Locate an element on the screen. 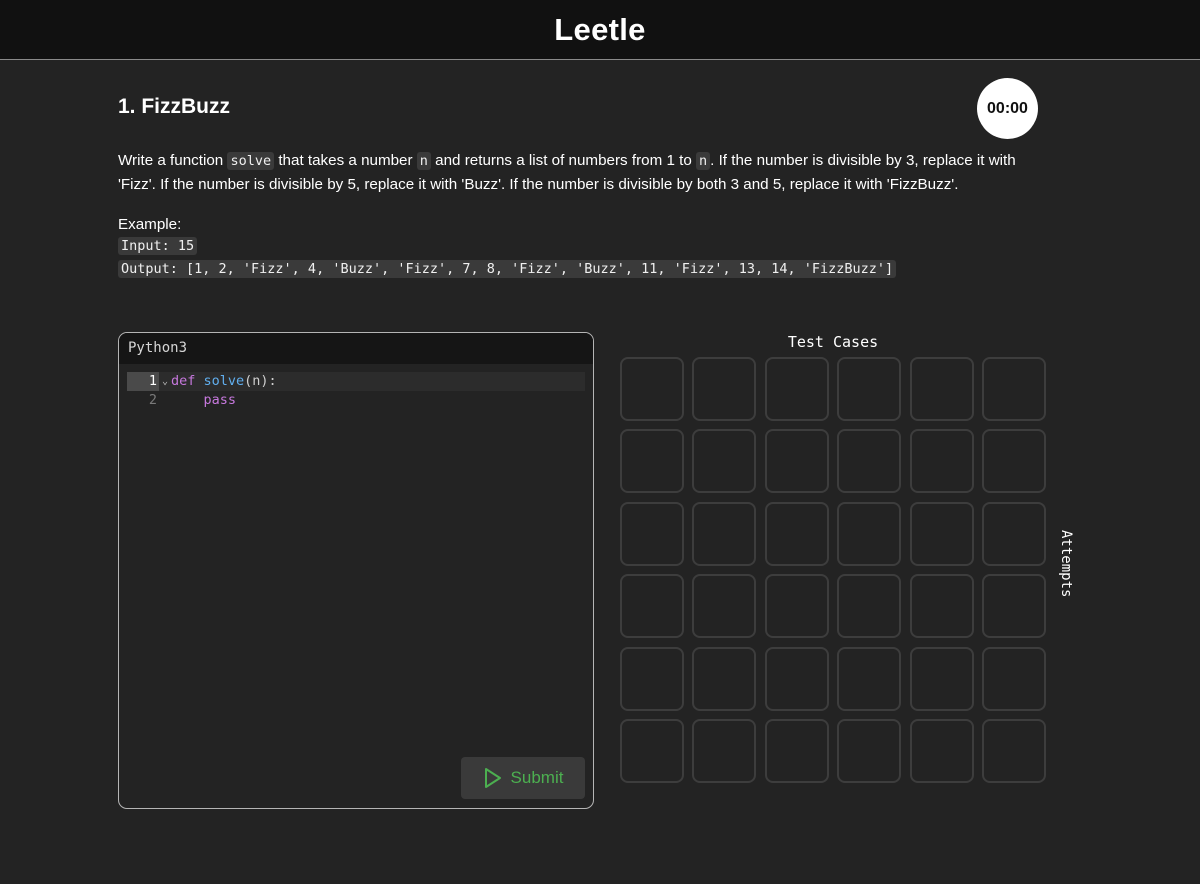 This screenshot has height=884, width=1200. code-text: pass is located at coordinates (204, 400).